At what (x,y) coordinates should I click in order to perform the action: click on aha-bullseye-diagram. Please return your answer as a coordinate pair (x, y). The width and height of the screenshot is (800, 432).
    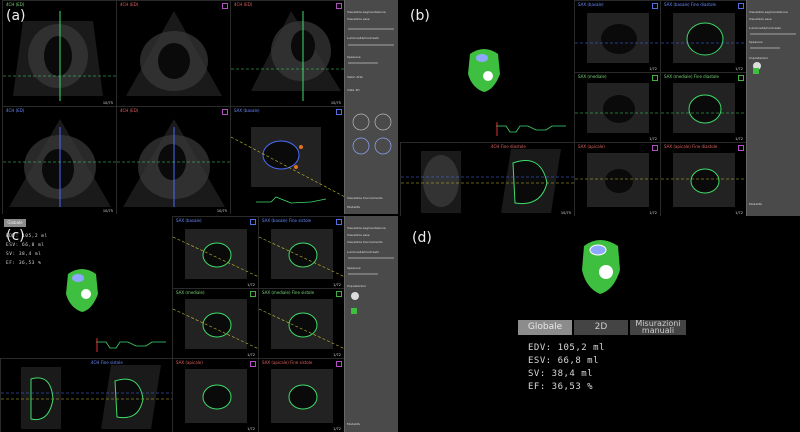
    Looking at the image, I should click on (372, 135).